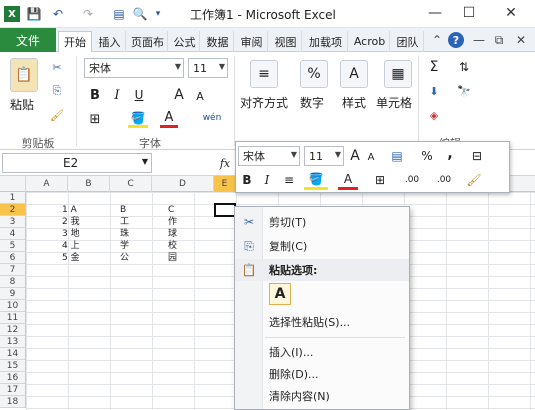 The width and height of the screenshot is (535, 410). Describe the element at coordinates (264, 74) in the screenshot. I see `alignment-icon: ≡` at that location.